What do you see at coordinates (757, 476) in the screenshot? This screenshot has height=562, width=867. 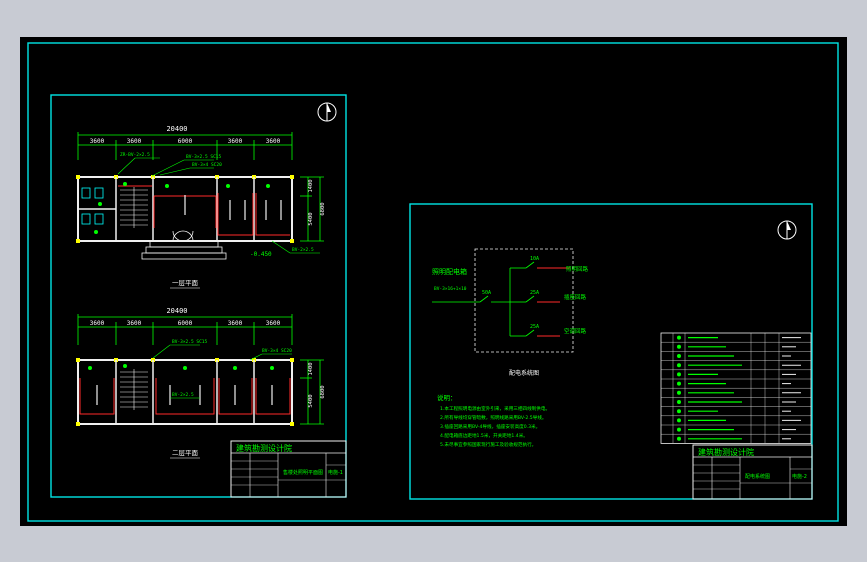 I see `right-title-project: 配电系统图` at bounding box center [757, 476].